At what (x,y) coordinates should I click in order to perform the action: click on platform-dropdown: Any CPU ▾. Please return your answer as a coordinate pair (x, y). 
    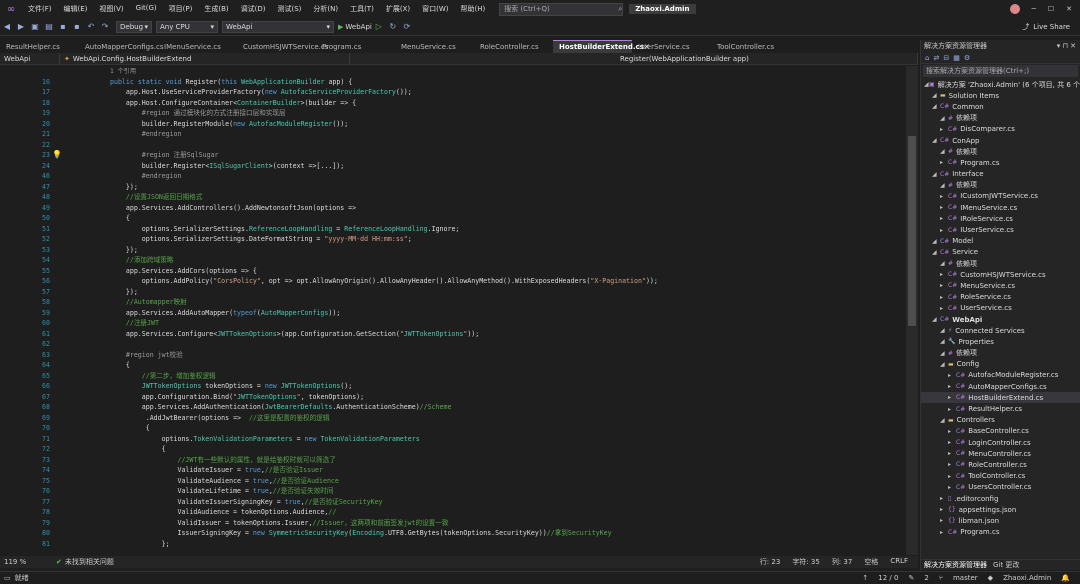
    Looking at the image, I should click on (187, 26).